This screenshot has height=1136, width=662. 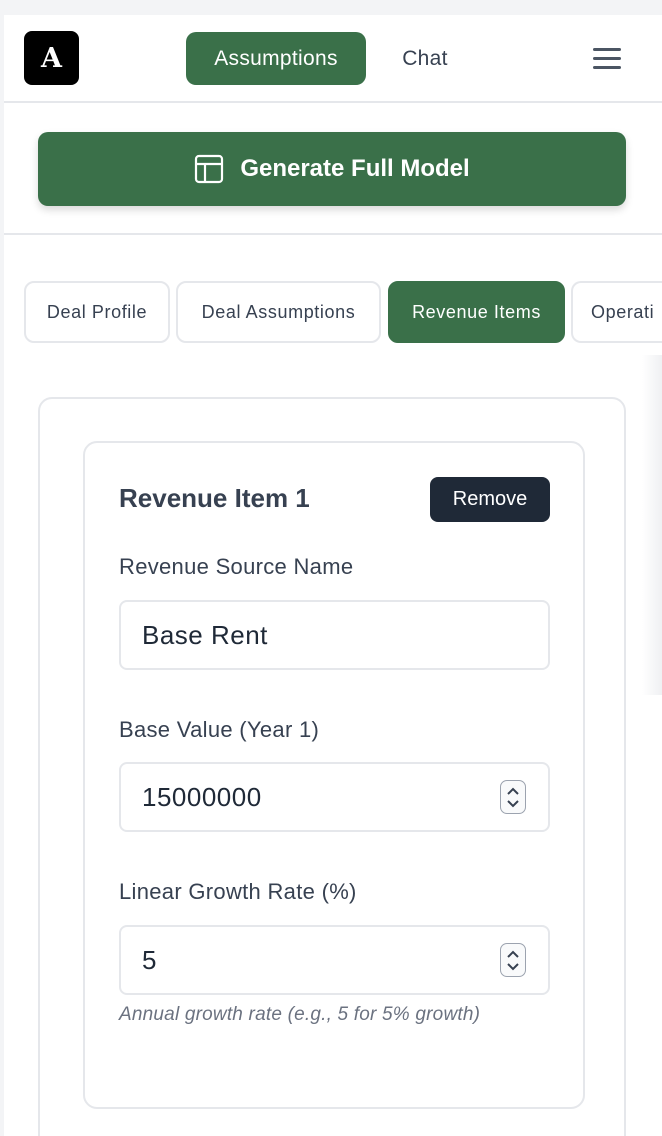 I want to click on revenue-source-name-label: Revenue Source Name, so click(x=236, y=566).